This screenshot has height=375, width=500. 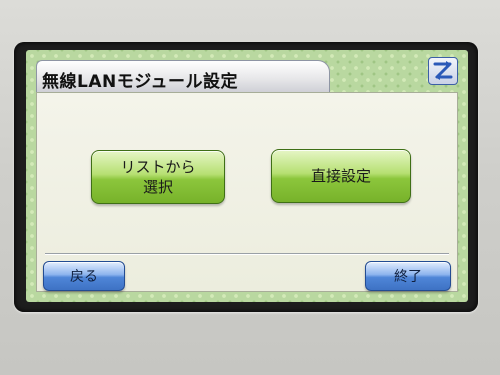 I want to click on end-button: 終了, so click(x=408, y=276).